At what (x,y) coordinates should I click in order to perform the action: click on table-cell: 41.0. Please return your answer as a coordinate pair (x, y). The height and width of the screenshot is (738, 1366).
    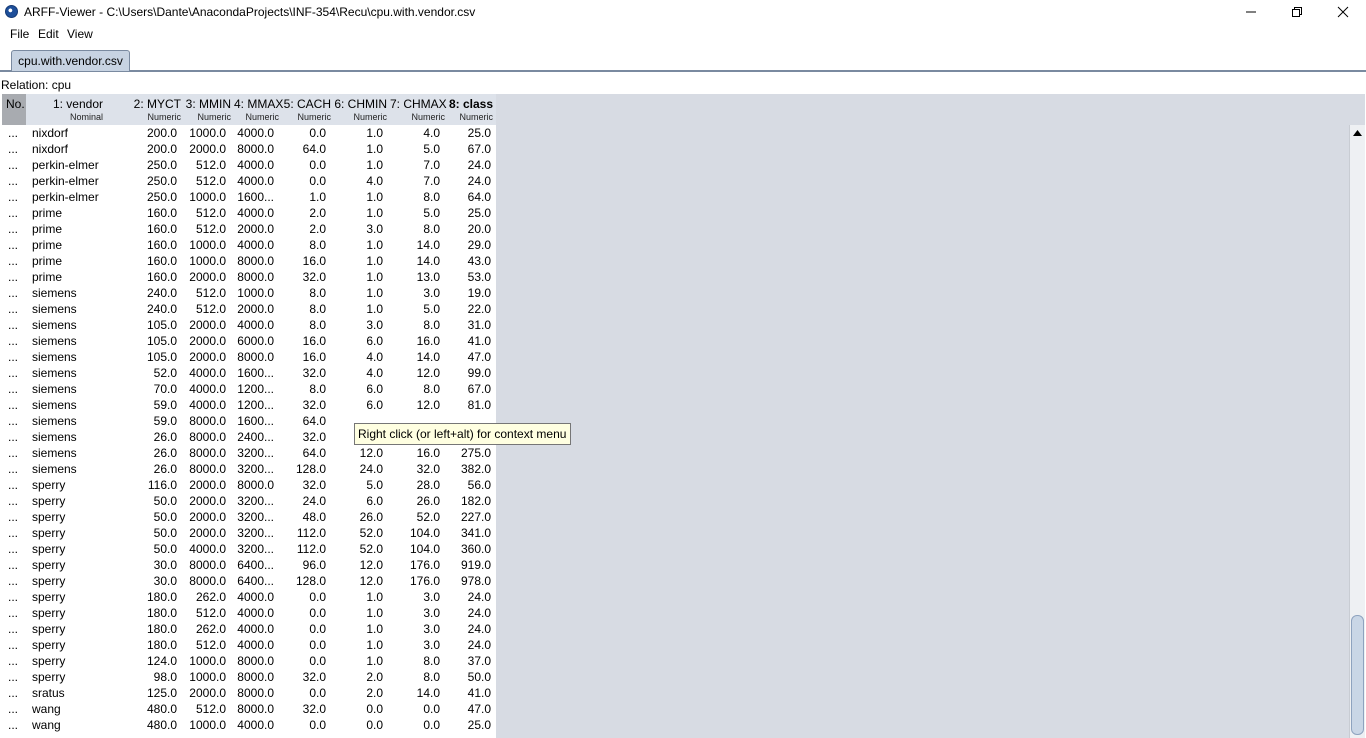
    Looking at the image, I should click on (469, 341).